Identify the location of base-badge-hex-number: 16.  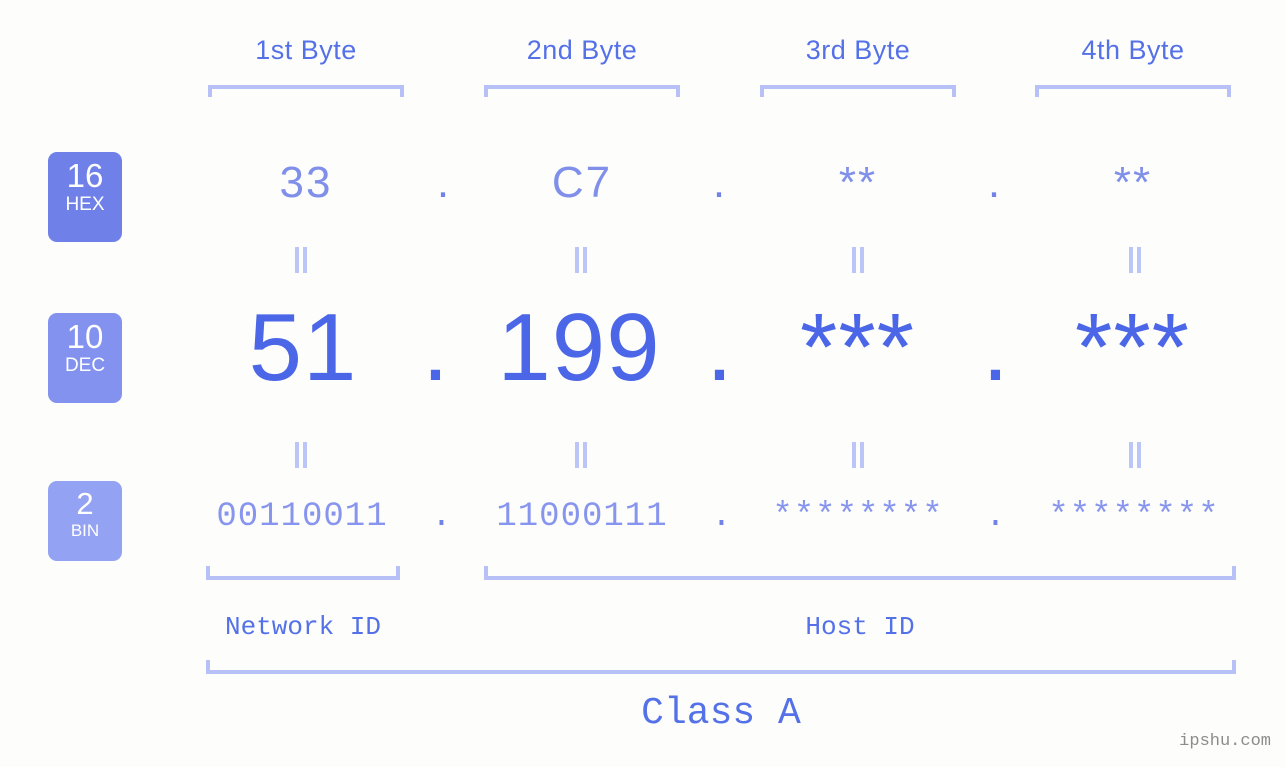
(85, 175).